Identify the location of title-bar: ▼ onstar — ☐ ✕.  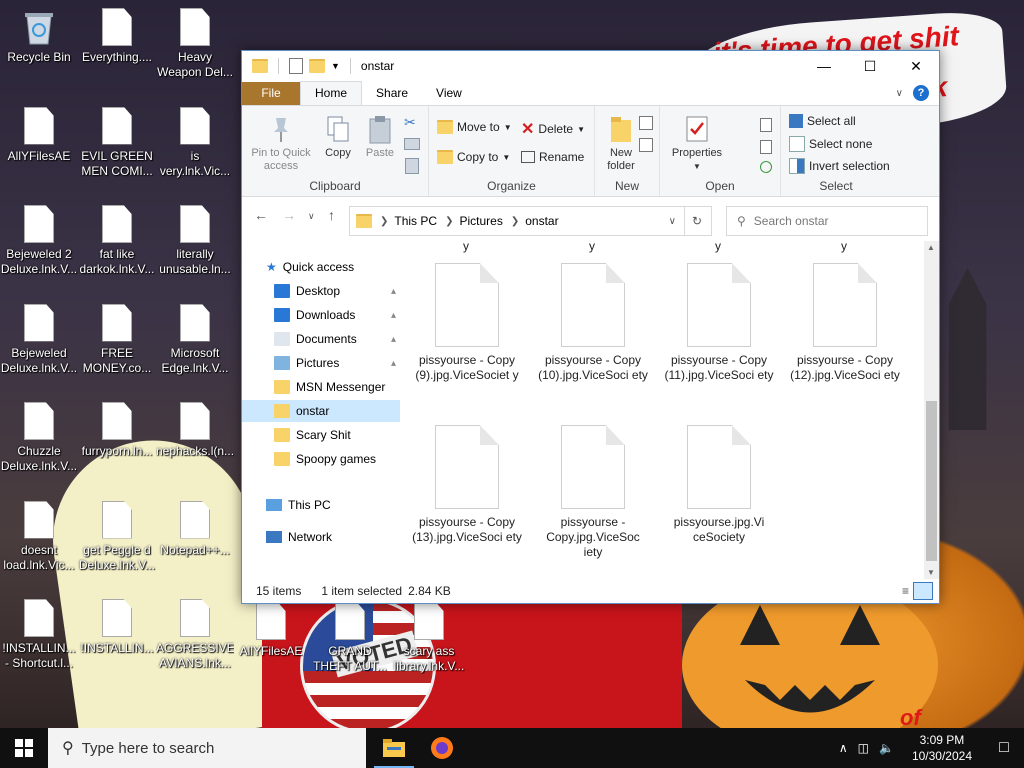
(590, 66).